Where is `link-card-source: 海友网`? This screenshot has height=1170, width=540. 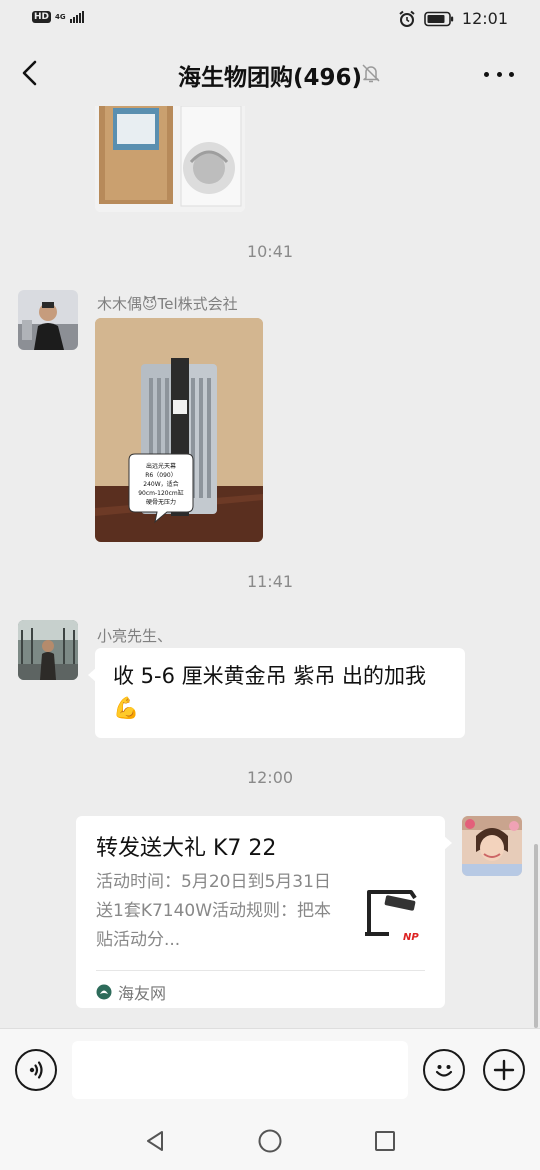 link-card-source: 海友网 is located at coordinates (131, 992).